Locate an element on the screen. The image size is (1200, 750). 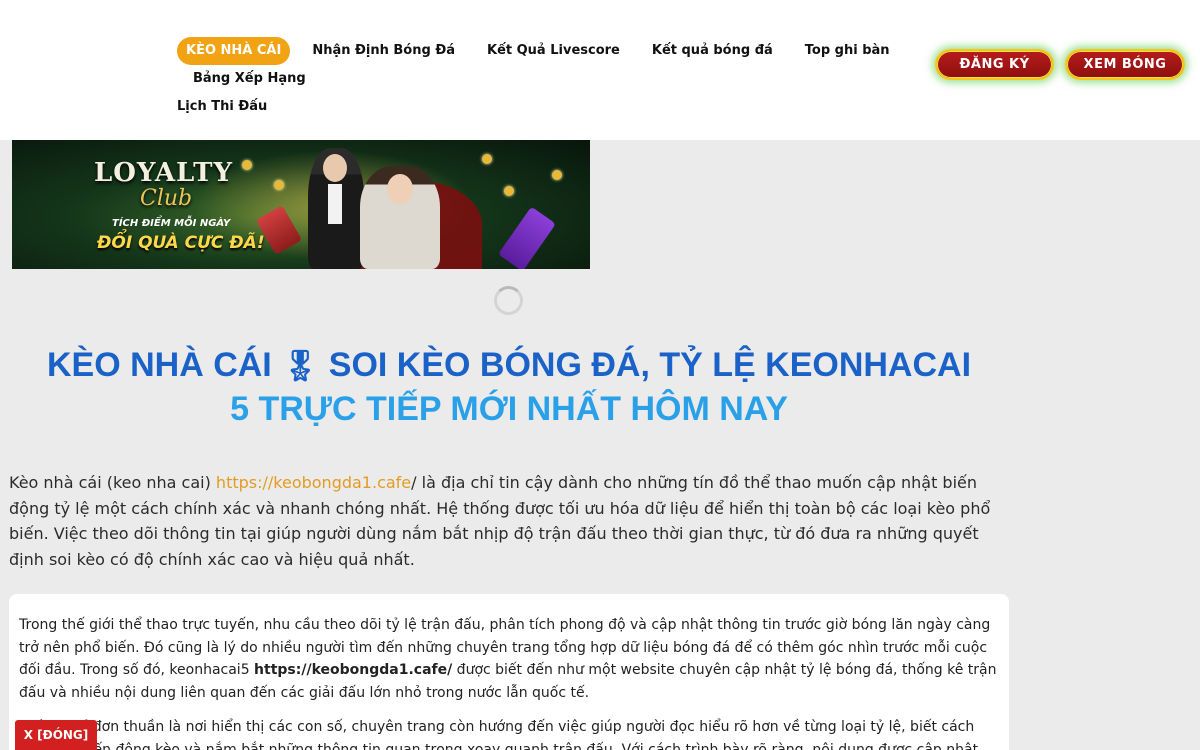
nav-item-ket-qua-livescore: Kết Quả Livescore is located at coordinates (553, 51).